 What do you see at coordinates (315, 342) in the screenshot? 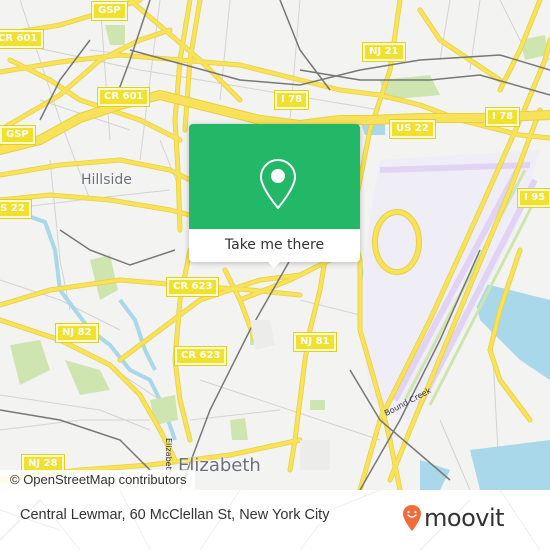
I see `road-shield-nj81: NJ 81` at bounding box center [315, 342].